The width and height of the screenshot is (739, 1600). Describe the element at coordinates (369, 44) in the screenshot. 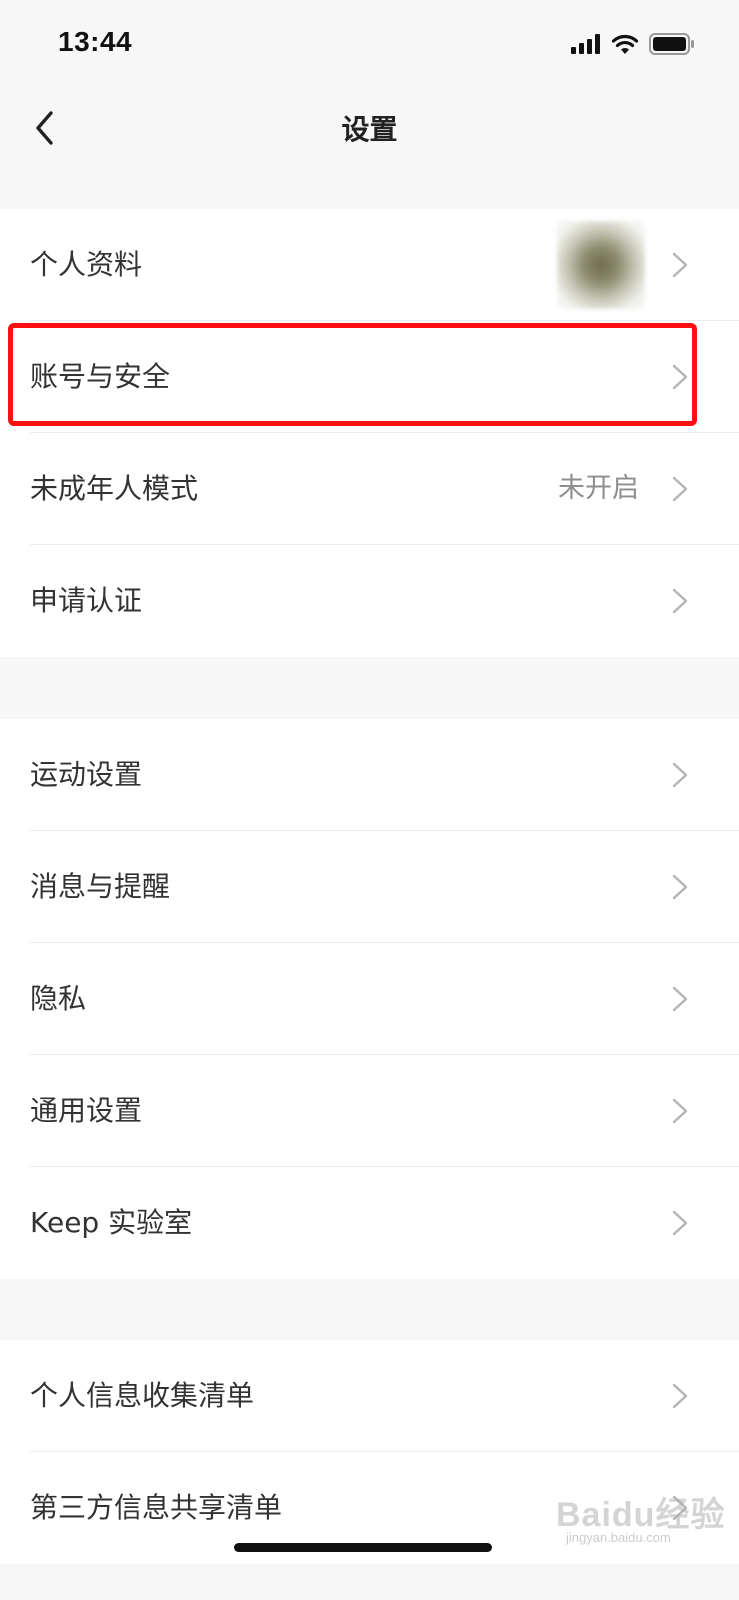

I see `status-bar: 13:44` at that location.